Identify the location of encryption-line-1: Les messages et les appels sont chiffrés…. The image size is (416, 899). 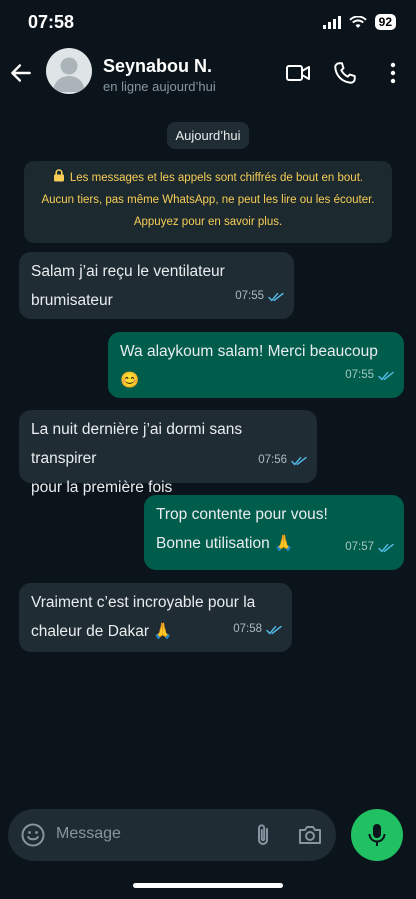
(208, 178).